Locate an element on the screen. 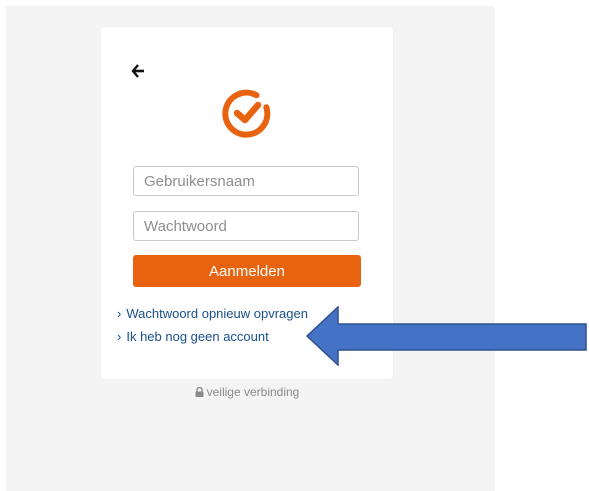  username-input is located at coordinates (246, 181).